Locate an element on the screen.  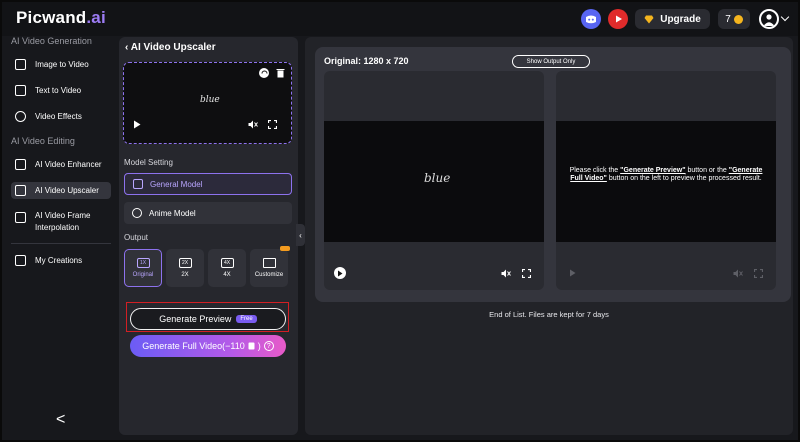
generate-preview-label: Generate Preview is located at coordinates (195, 319).